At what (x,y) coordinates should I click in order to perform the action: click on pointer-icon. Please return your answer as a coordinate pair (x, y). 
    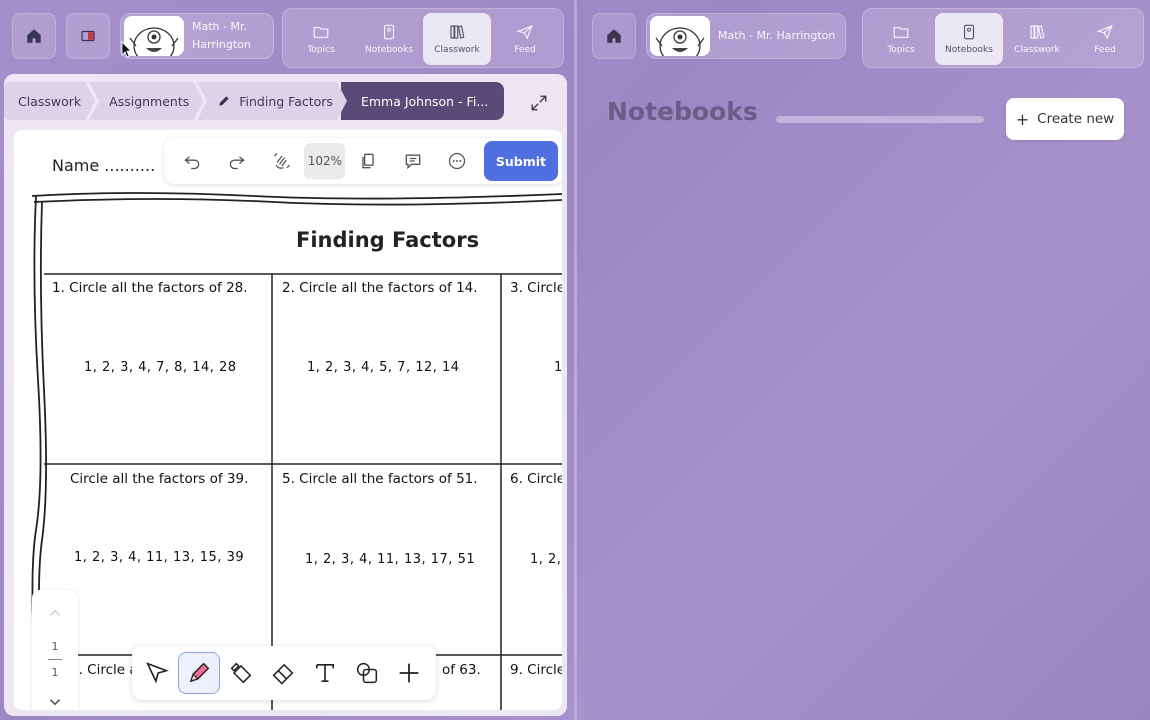
    Looking at the image, I should click on (157, 673).